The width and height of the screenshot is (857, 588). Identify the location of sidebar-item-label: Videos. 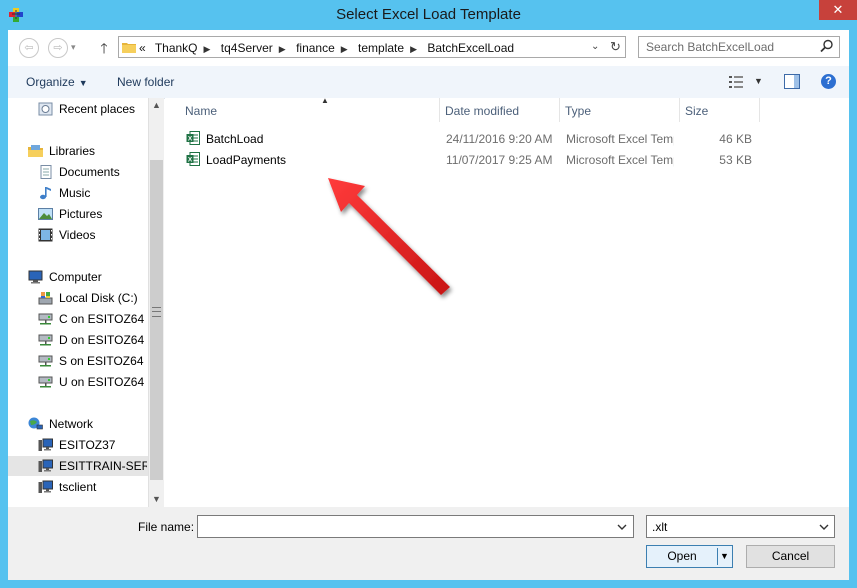
(77, 235).